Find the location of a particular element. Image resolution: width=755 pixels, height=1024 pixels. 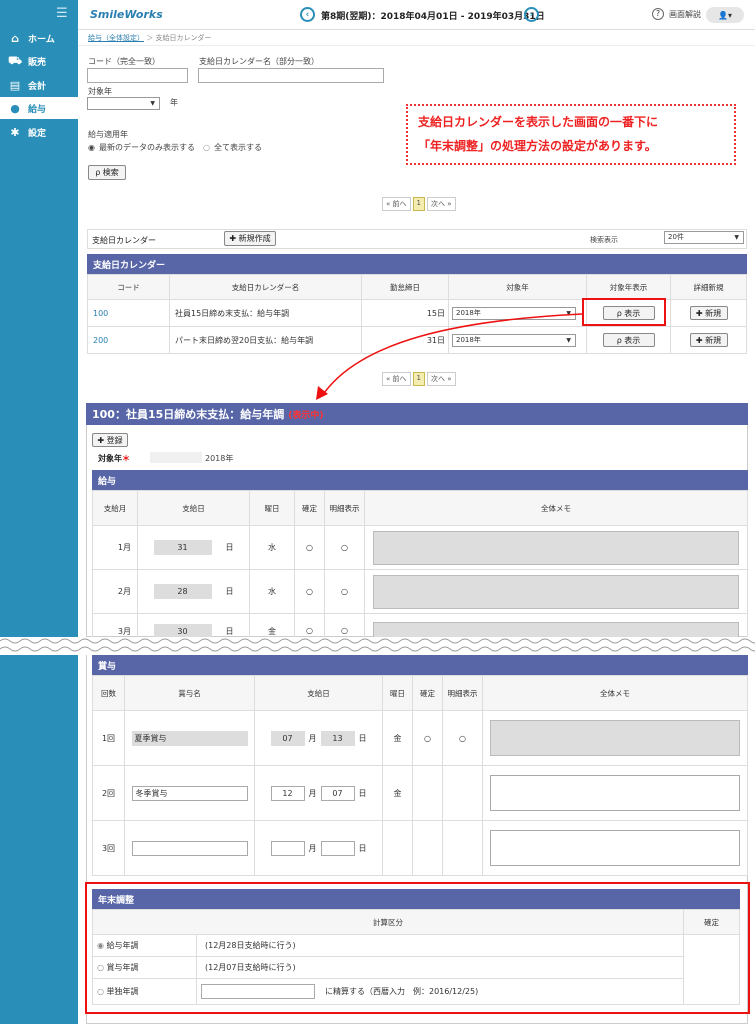

sidebar-item-settings: ✱ 設定 is located at coordinates (39, 132).